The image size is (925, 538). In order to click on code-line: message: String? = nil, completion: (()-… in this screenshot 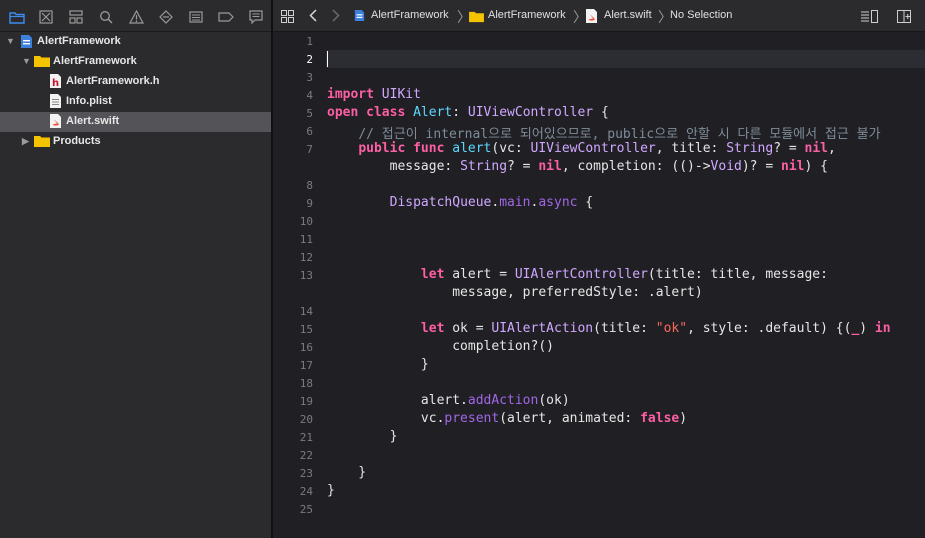, I will do `click(577, 166)`.